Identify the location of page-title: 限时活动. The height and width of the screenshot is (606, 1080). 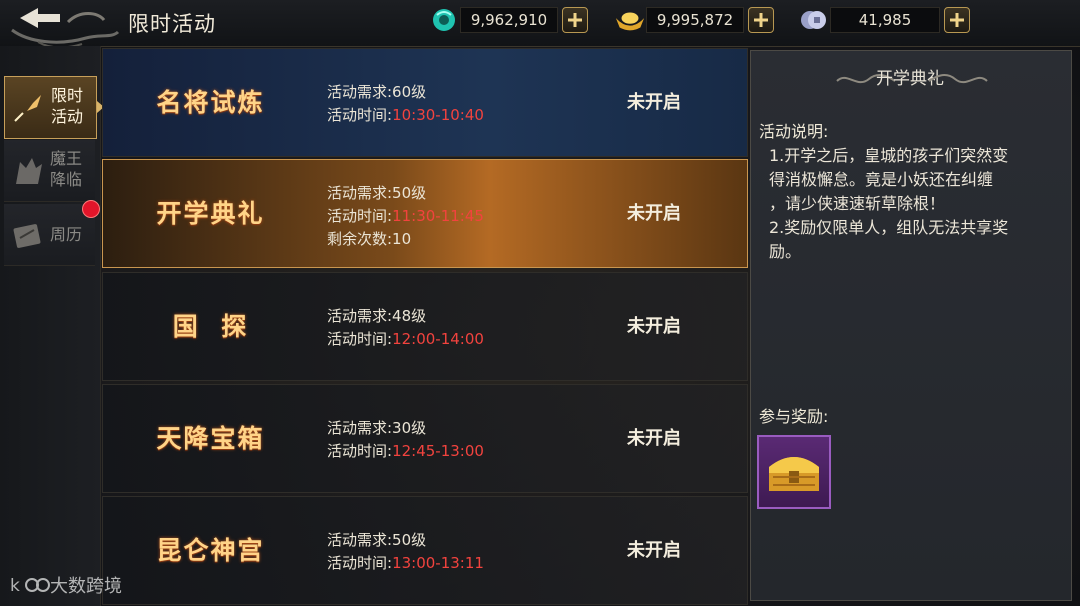
(172, 24).